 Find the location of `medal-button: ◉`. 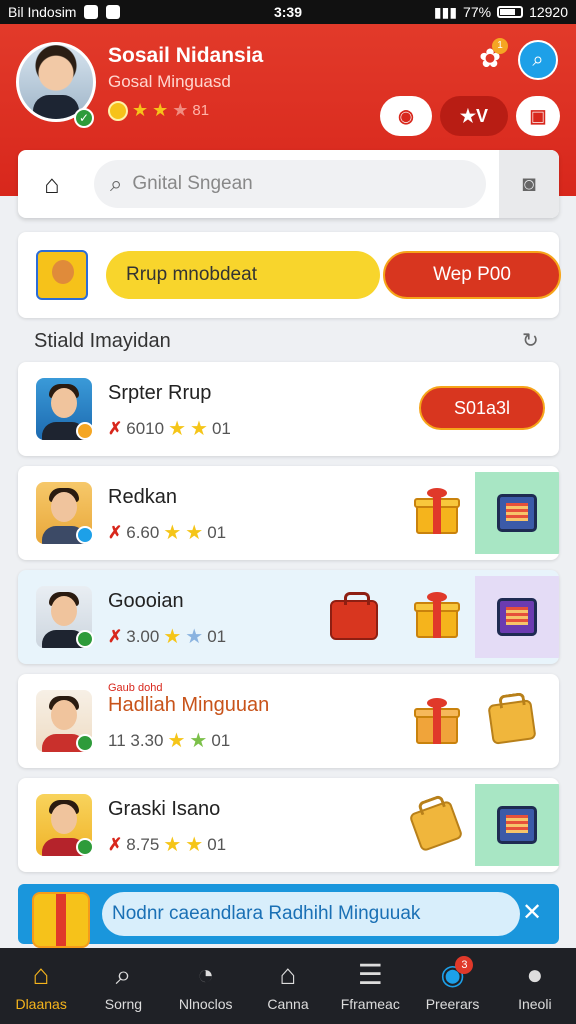

medal-button: ◉ is located at coordinates (406, 116).